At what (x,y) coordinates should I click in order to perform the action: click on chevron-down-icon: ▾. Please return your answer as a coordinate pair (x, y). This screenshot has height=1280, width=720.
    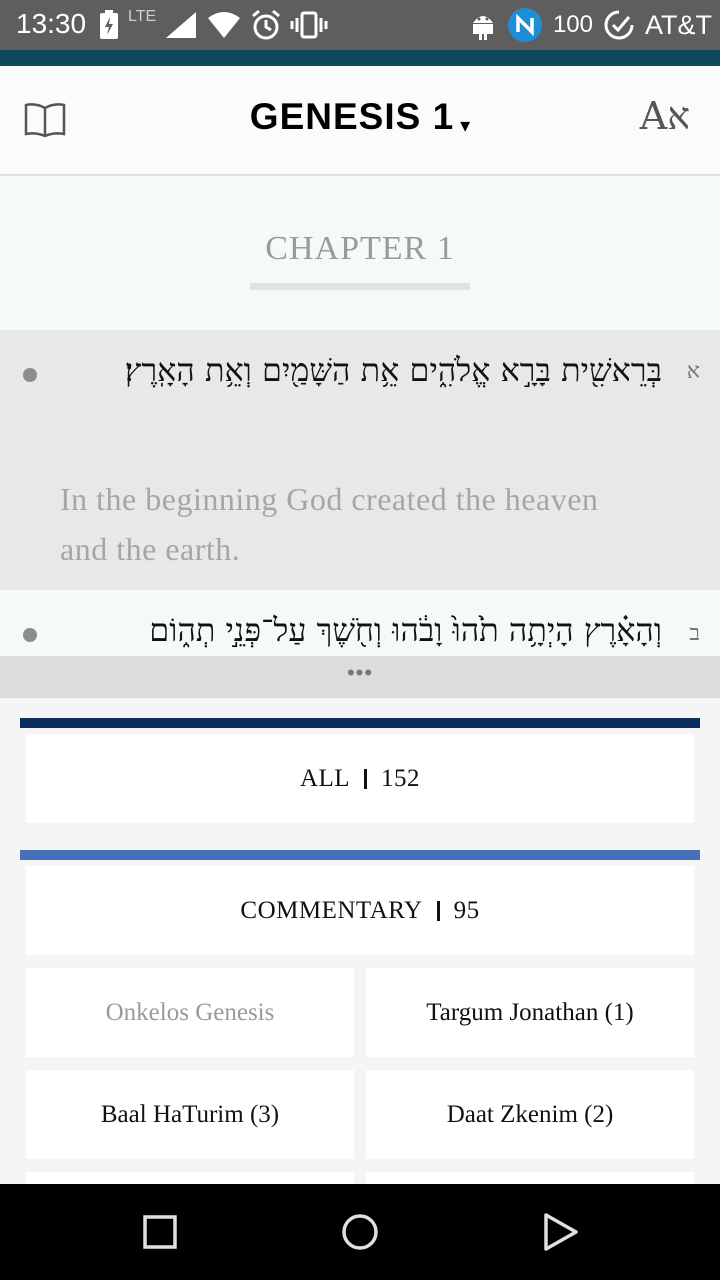
    Looking at the image, I should click on (465, 126).